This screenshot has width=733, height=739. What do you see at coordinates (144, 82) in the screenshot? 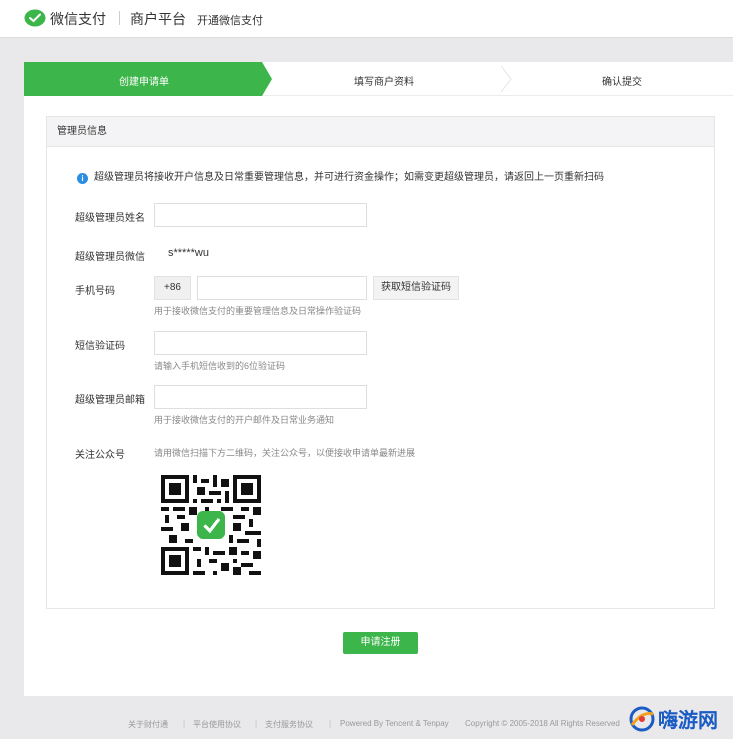
I see `step-label-create: 创建申请单` at bounding box center [144, 82].